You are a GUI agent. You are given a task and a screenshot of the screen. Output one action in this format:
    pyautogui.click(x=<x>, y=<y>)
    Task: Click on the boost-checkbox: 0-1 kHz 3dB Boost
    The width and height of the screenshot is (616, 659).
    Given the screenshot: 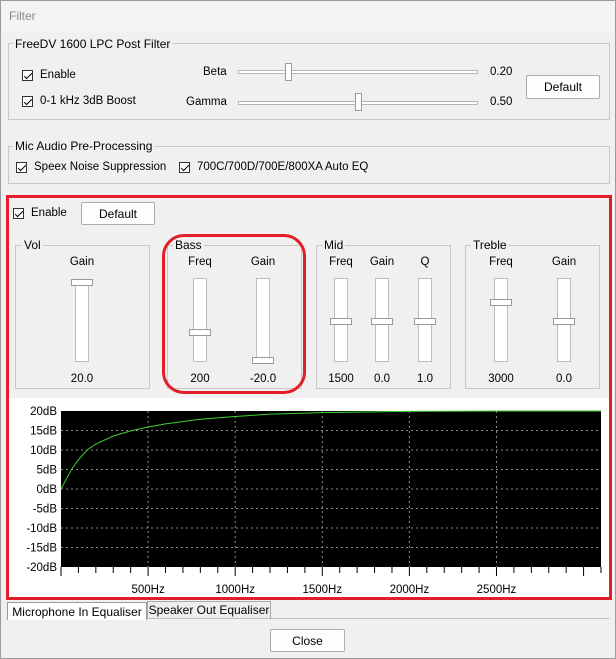 What is the action you would take?
    pyautogui.click(x=79, y=101)
    